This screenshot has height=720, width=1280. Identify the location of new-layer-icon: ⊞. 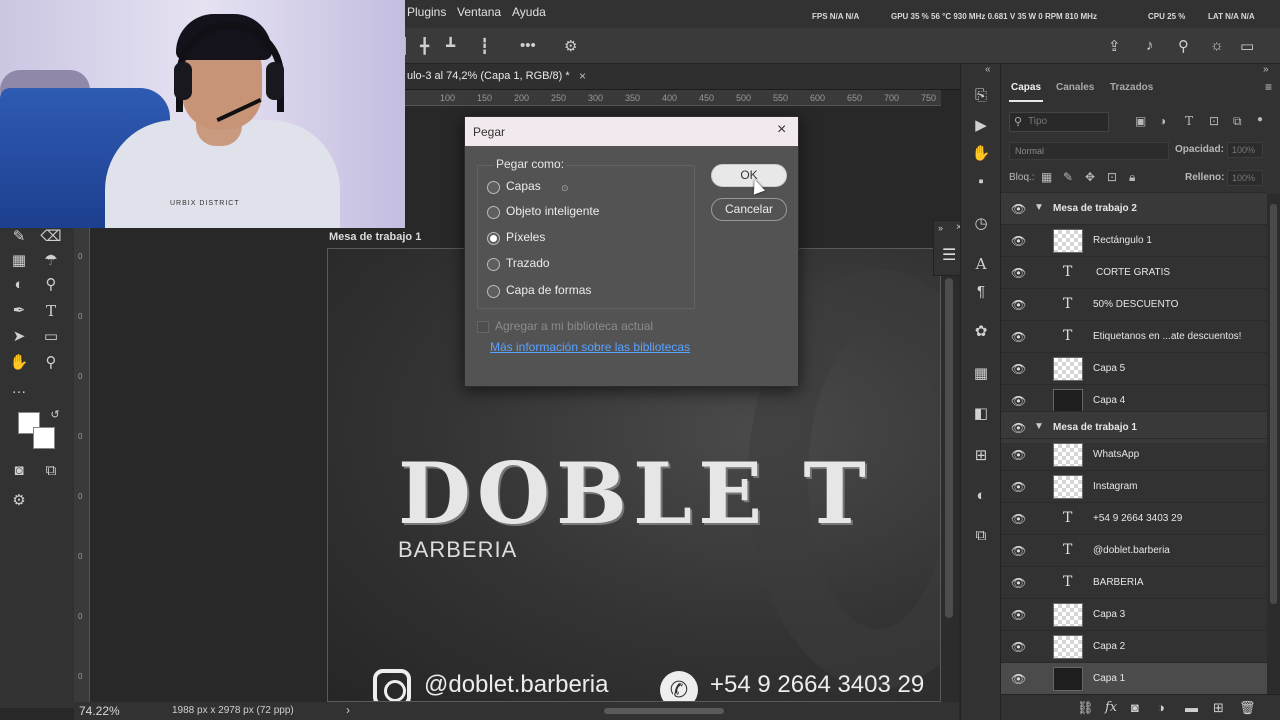
(1218, 708).